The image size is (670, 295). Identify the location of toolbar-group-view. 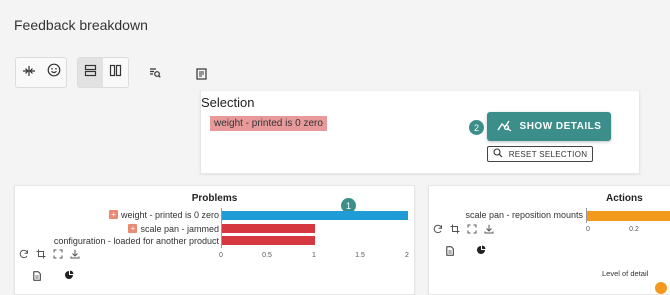
(41, 72).